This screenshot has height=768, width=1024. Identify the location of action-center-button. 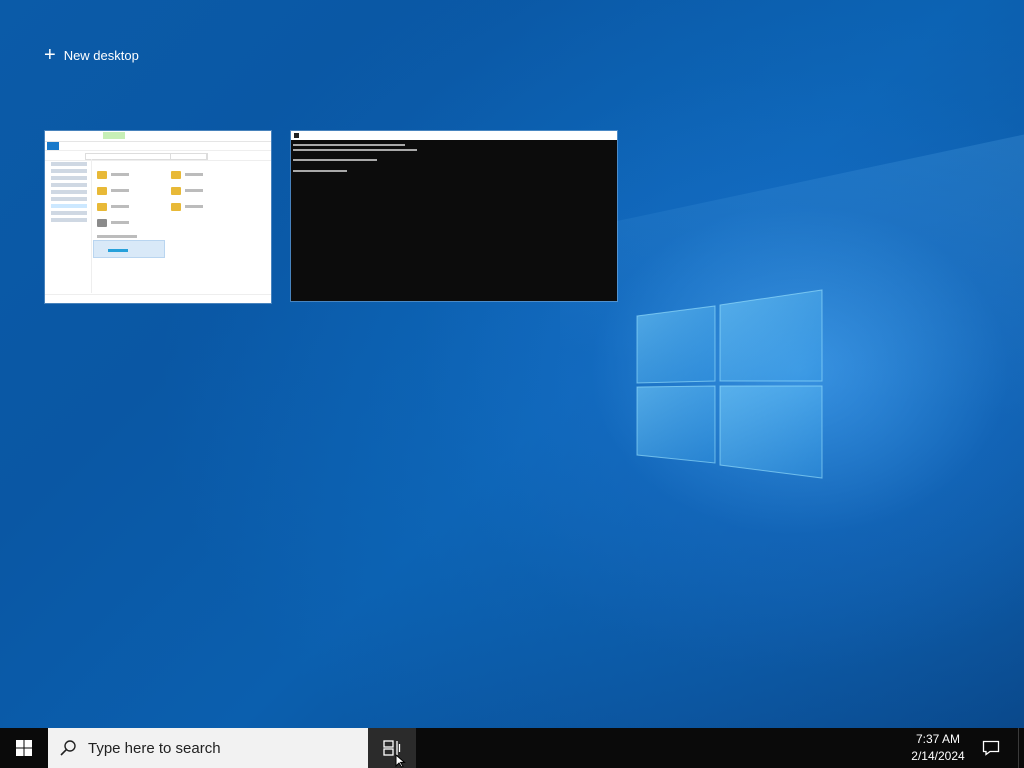
(991, 748).